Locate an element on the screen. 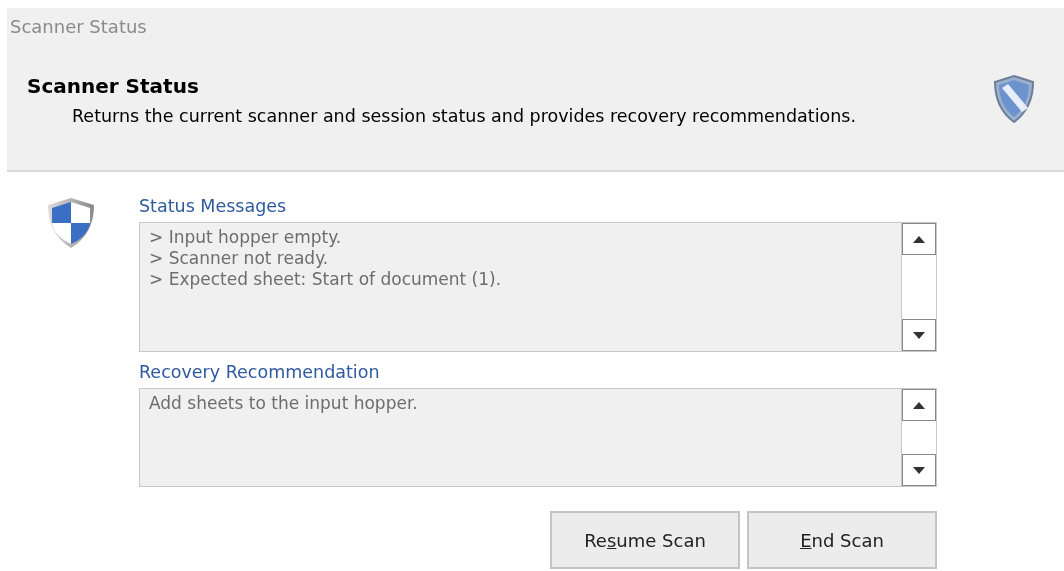 The height and width of the screenshot is (571, 1064). header-description: Returns the current scanner and session status and provides recovery recommendations. is located at coordinates (463, 116).